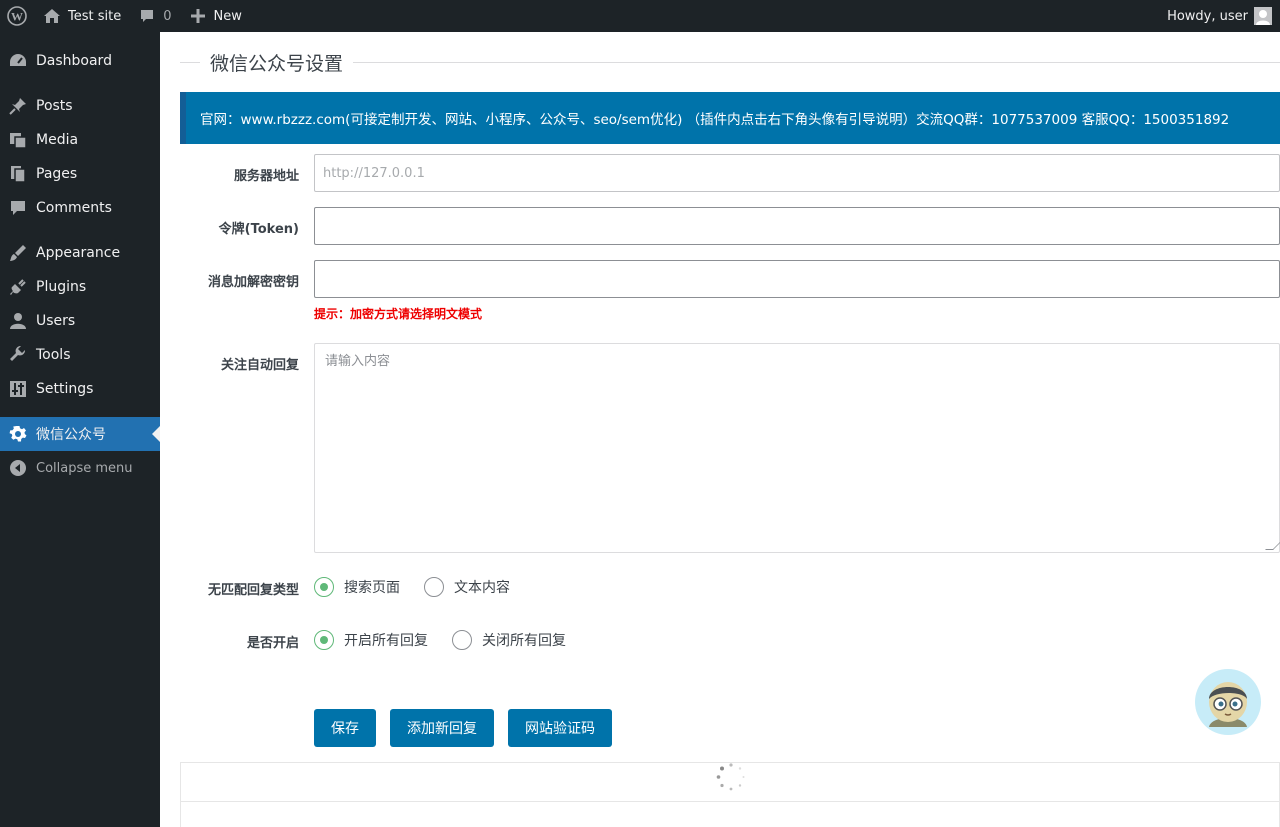 The height and width of the screenshot is (827, 1280). What do you see at coordinates (147, 16) in the screenshot?
I see `comment-bubble-icon` at bounding box center [147, 16].